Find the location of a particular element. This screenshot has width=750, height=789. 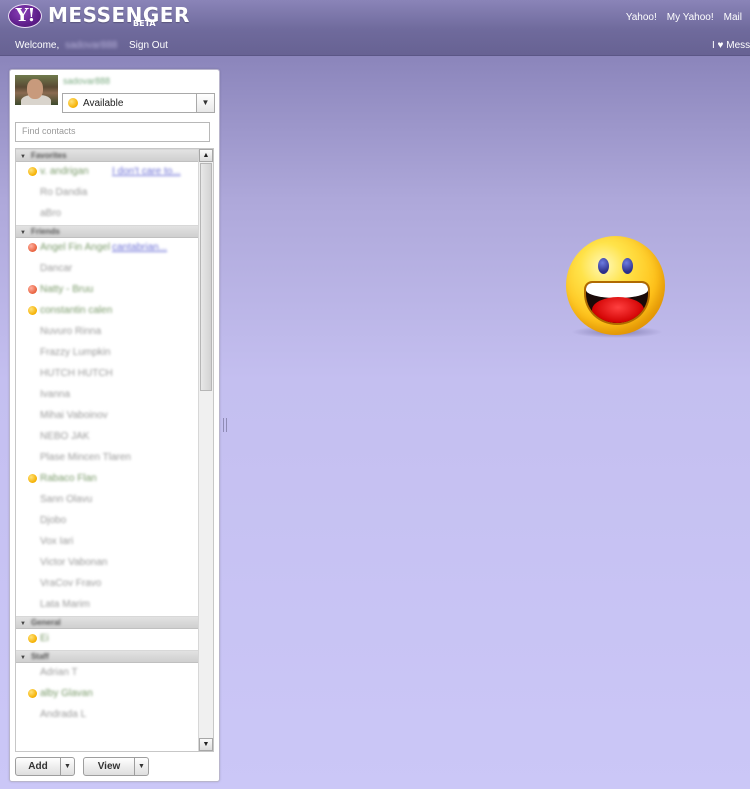

mail-link: Mail is located at coordinates (733, 17).